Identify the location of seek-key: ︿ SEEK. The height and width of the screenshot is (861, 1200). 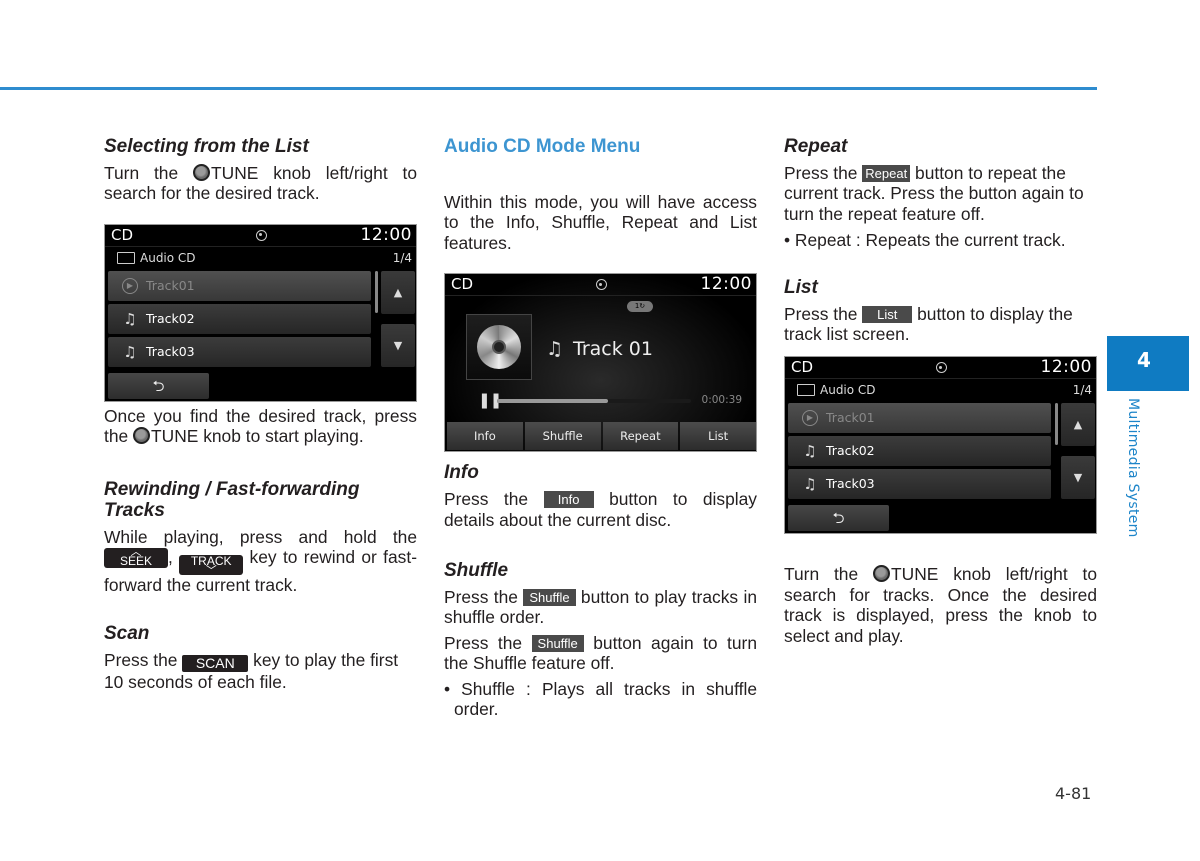
(136, 557).